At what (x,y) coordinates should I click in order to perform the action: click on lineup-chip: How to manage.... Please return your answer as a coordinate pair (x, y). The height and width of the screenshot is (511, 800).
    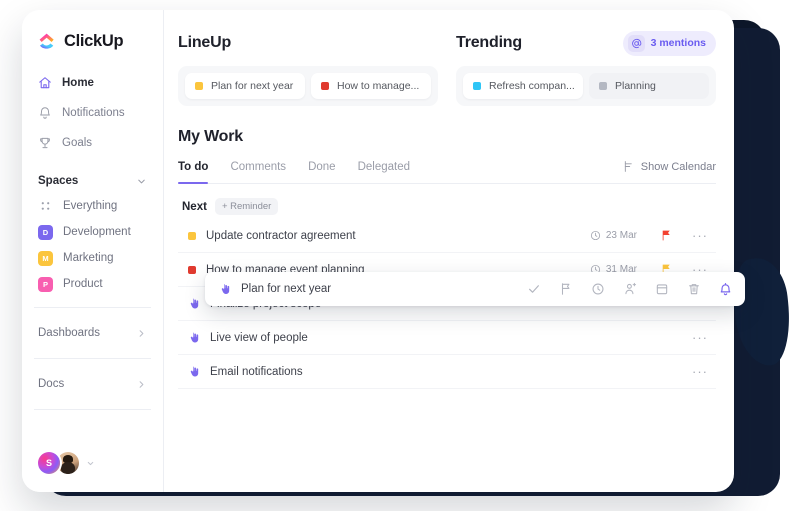
    Looking at the image, I should click on (371, 86).